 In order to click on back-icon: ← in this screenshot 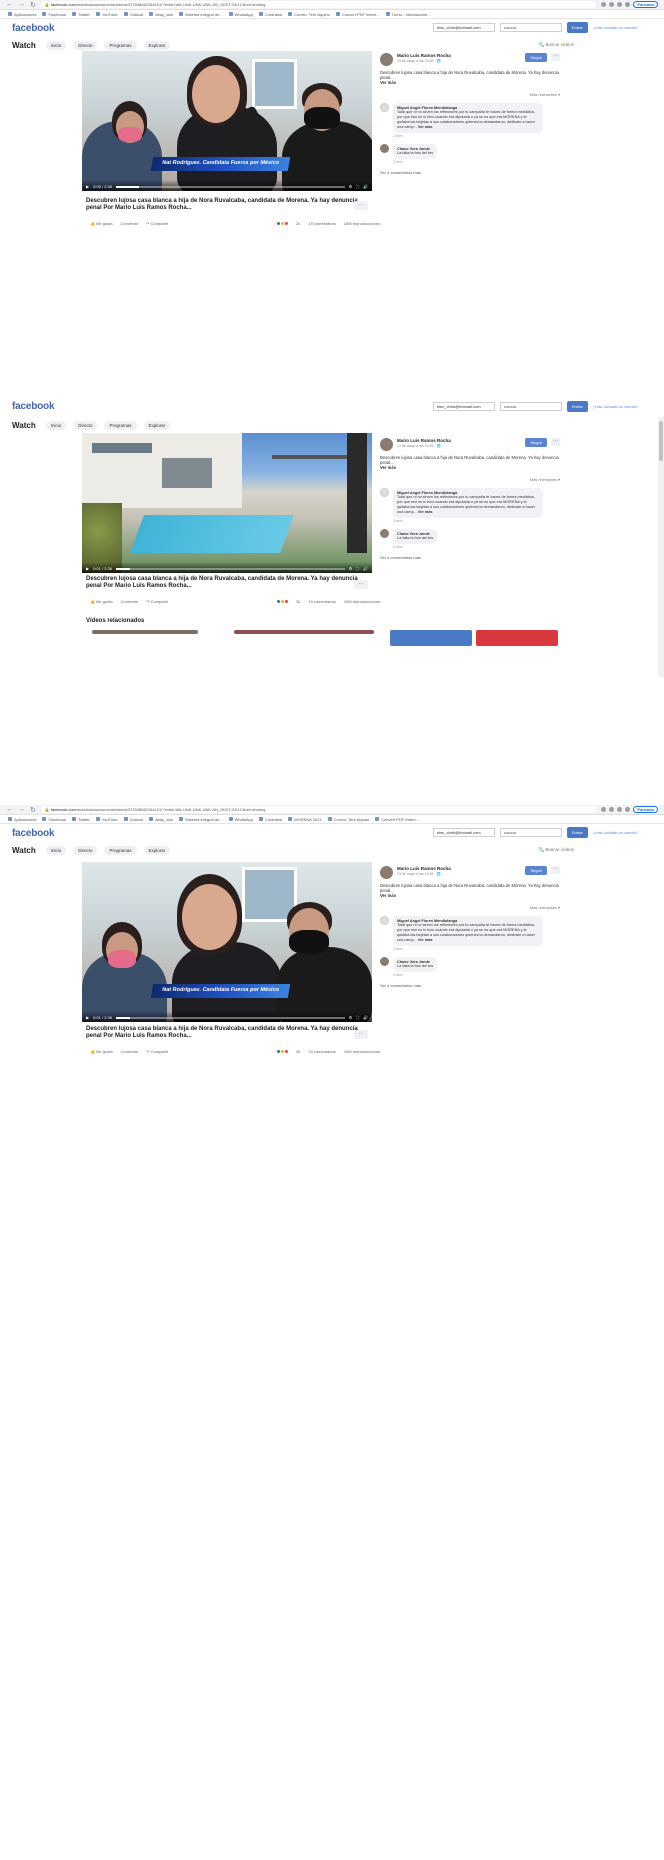, I will do `click(9, 810)`.